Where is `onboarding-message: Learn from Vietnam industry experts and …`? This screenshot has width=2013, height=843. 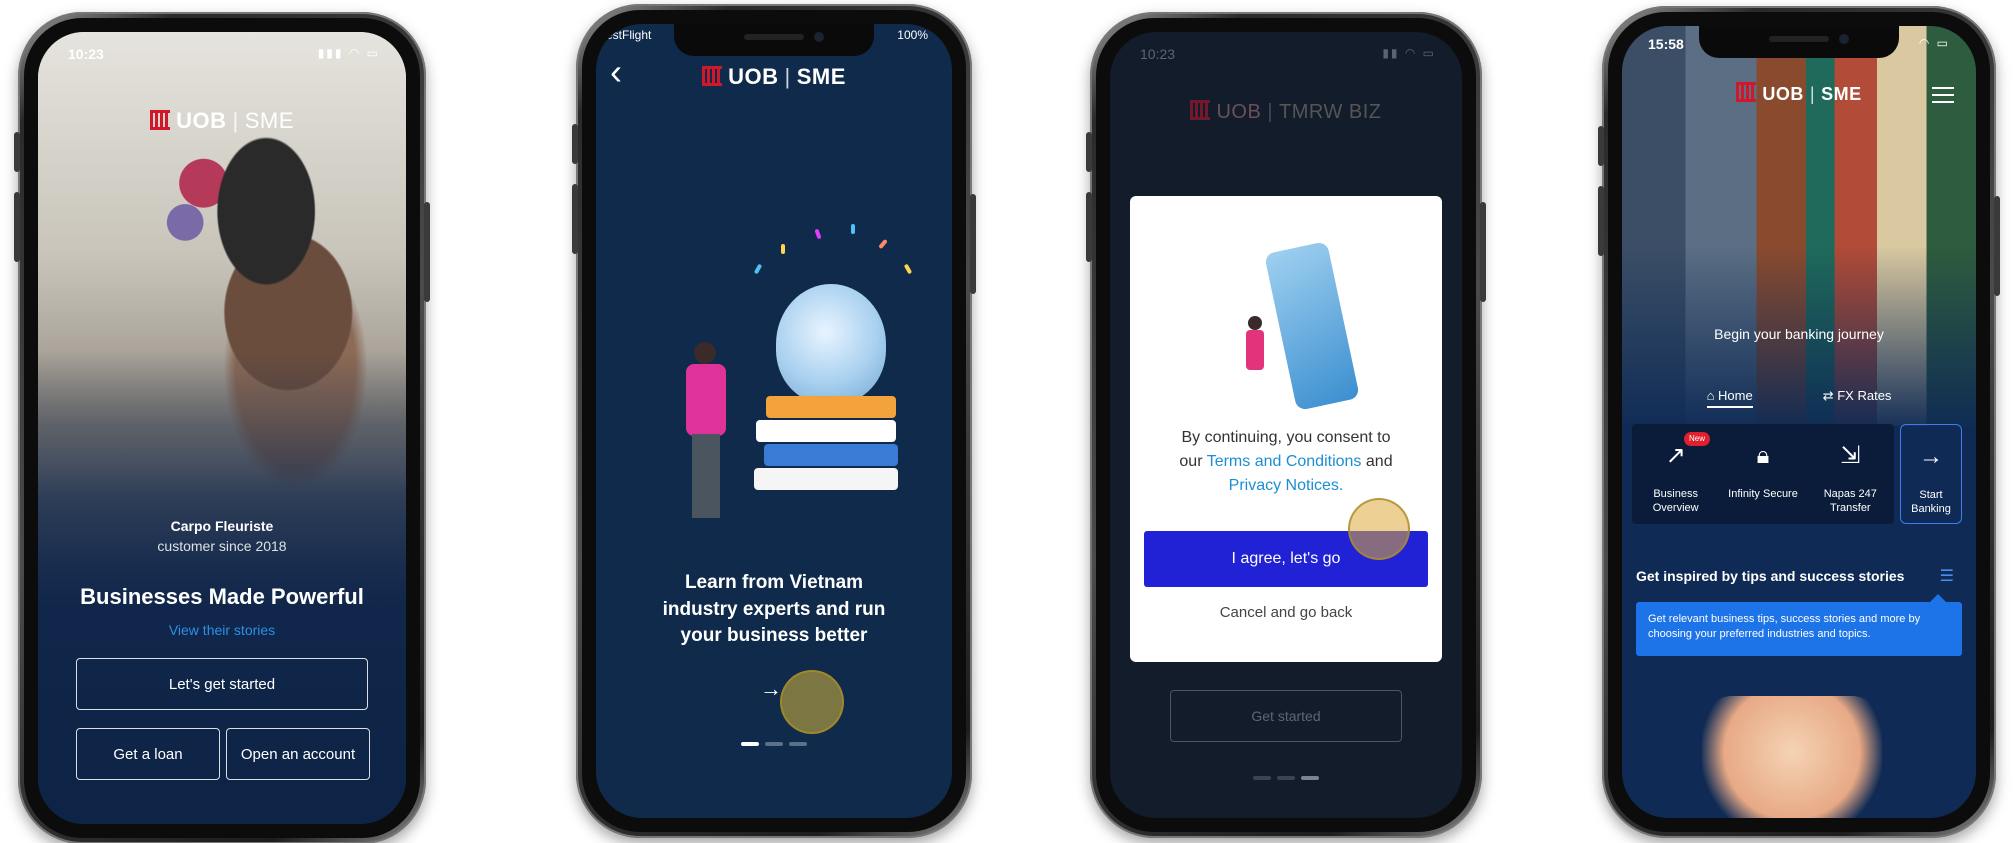
onboarding-message: Learn from Vietnam industry experts and … is located at coordinates (774, 609).